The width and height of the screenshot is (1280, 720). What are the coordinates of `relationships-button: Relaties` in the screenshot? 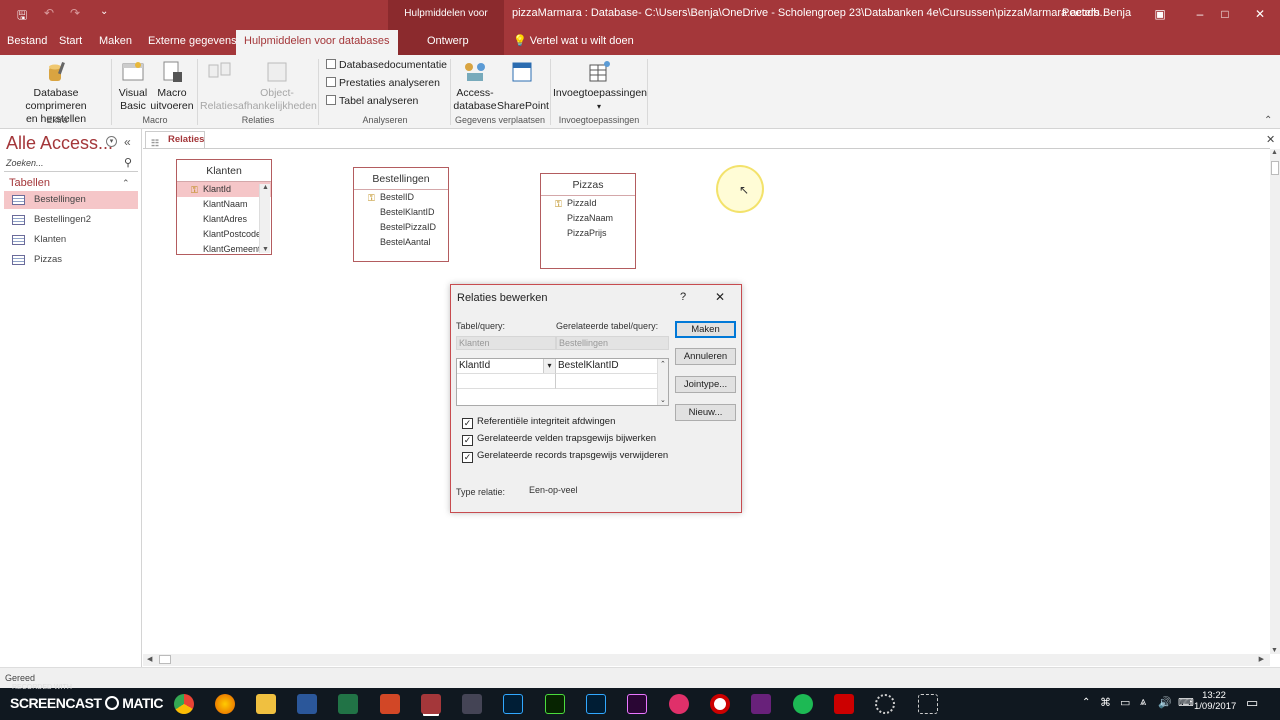 It's located at (219, 86).